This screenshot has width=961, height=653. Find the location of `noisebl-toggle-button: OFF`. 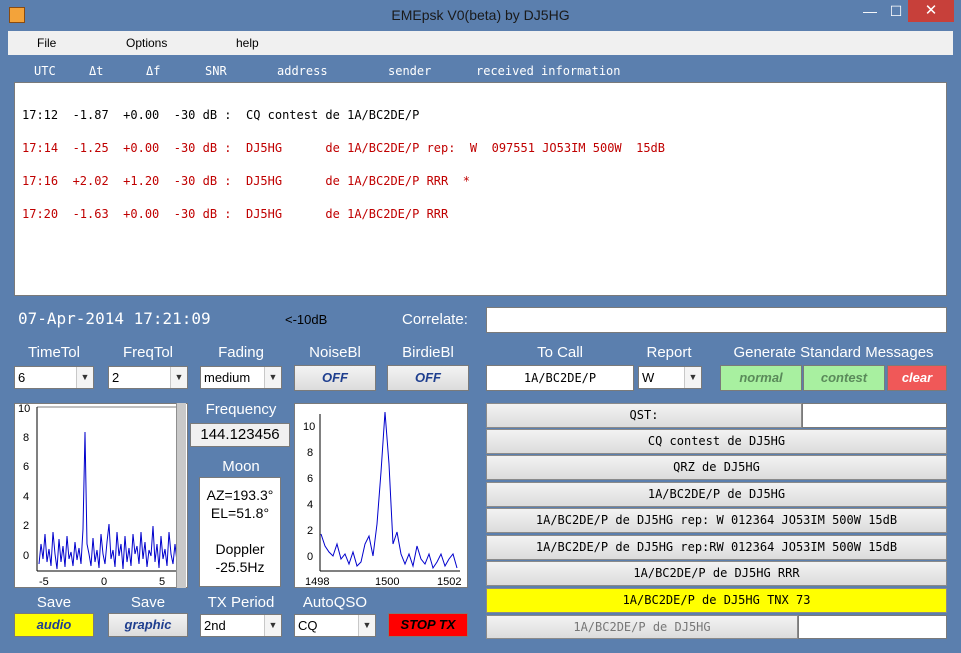

noisebl-toggle-button: OFF is located at coordinates (335, 378).